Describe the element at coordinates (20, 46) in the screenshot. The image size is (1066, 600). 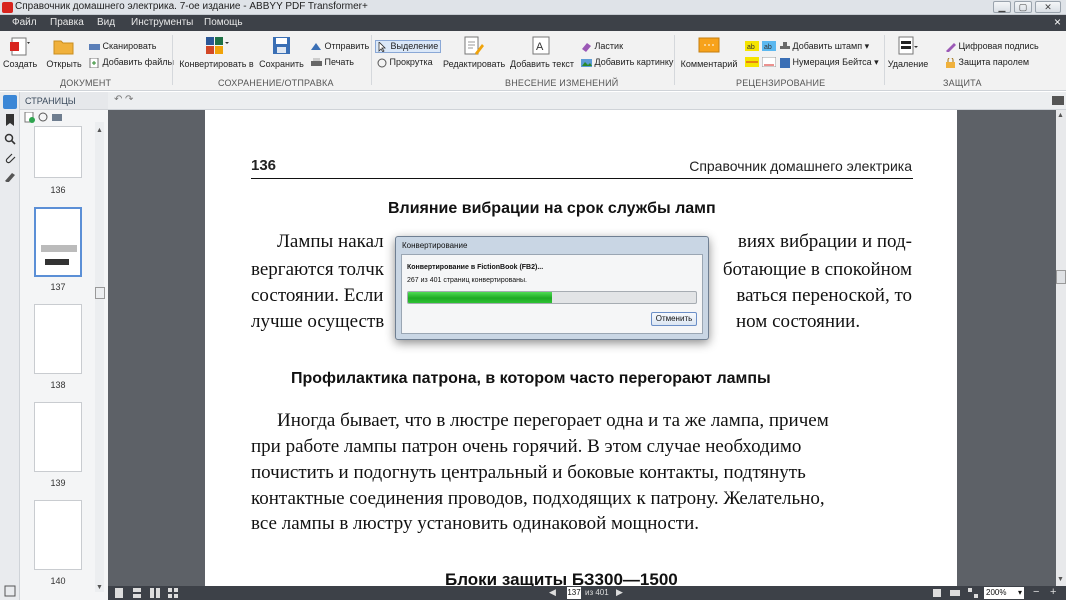
I see `create-icon` at that location.